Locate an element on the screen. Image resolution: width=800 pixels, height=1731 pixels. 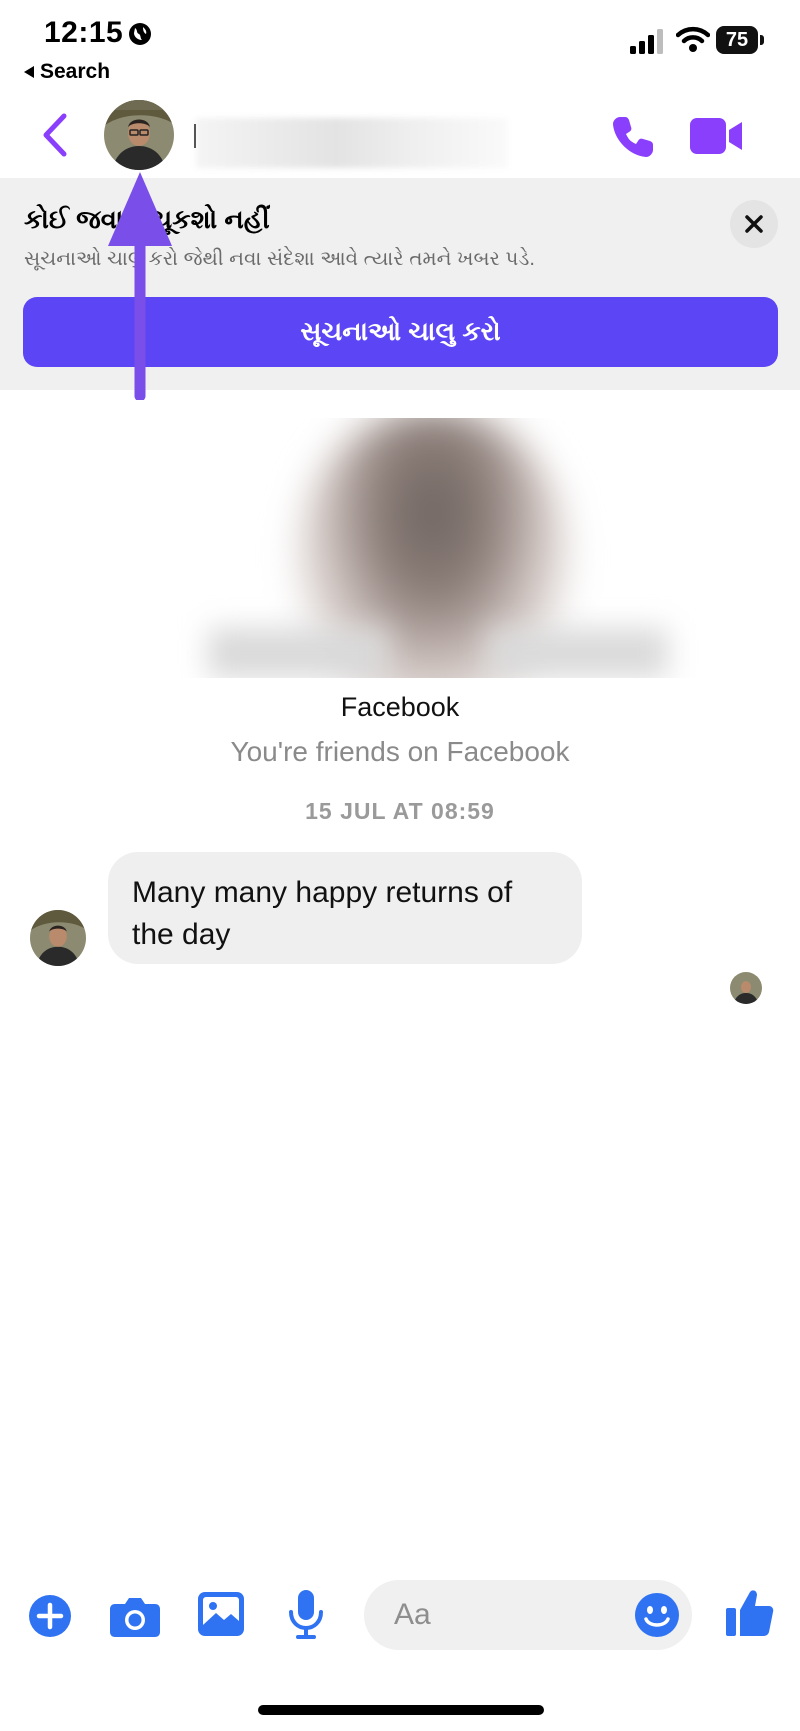
battery-level: 75 is located at coordinates (737, 40).